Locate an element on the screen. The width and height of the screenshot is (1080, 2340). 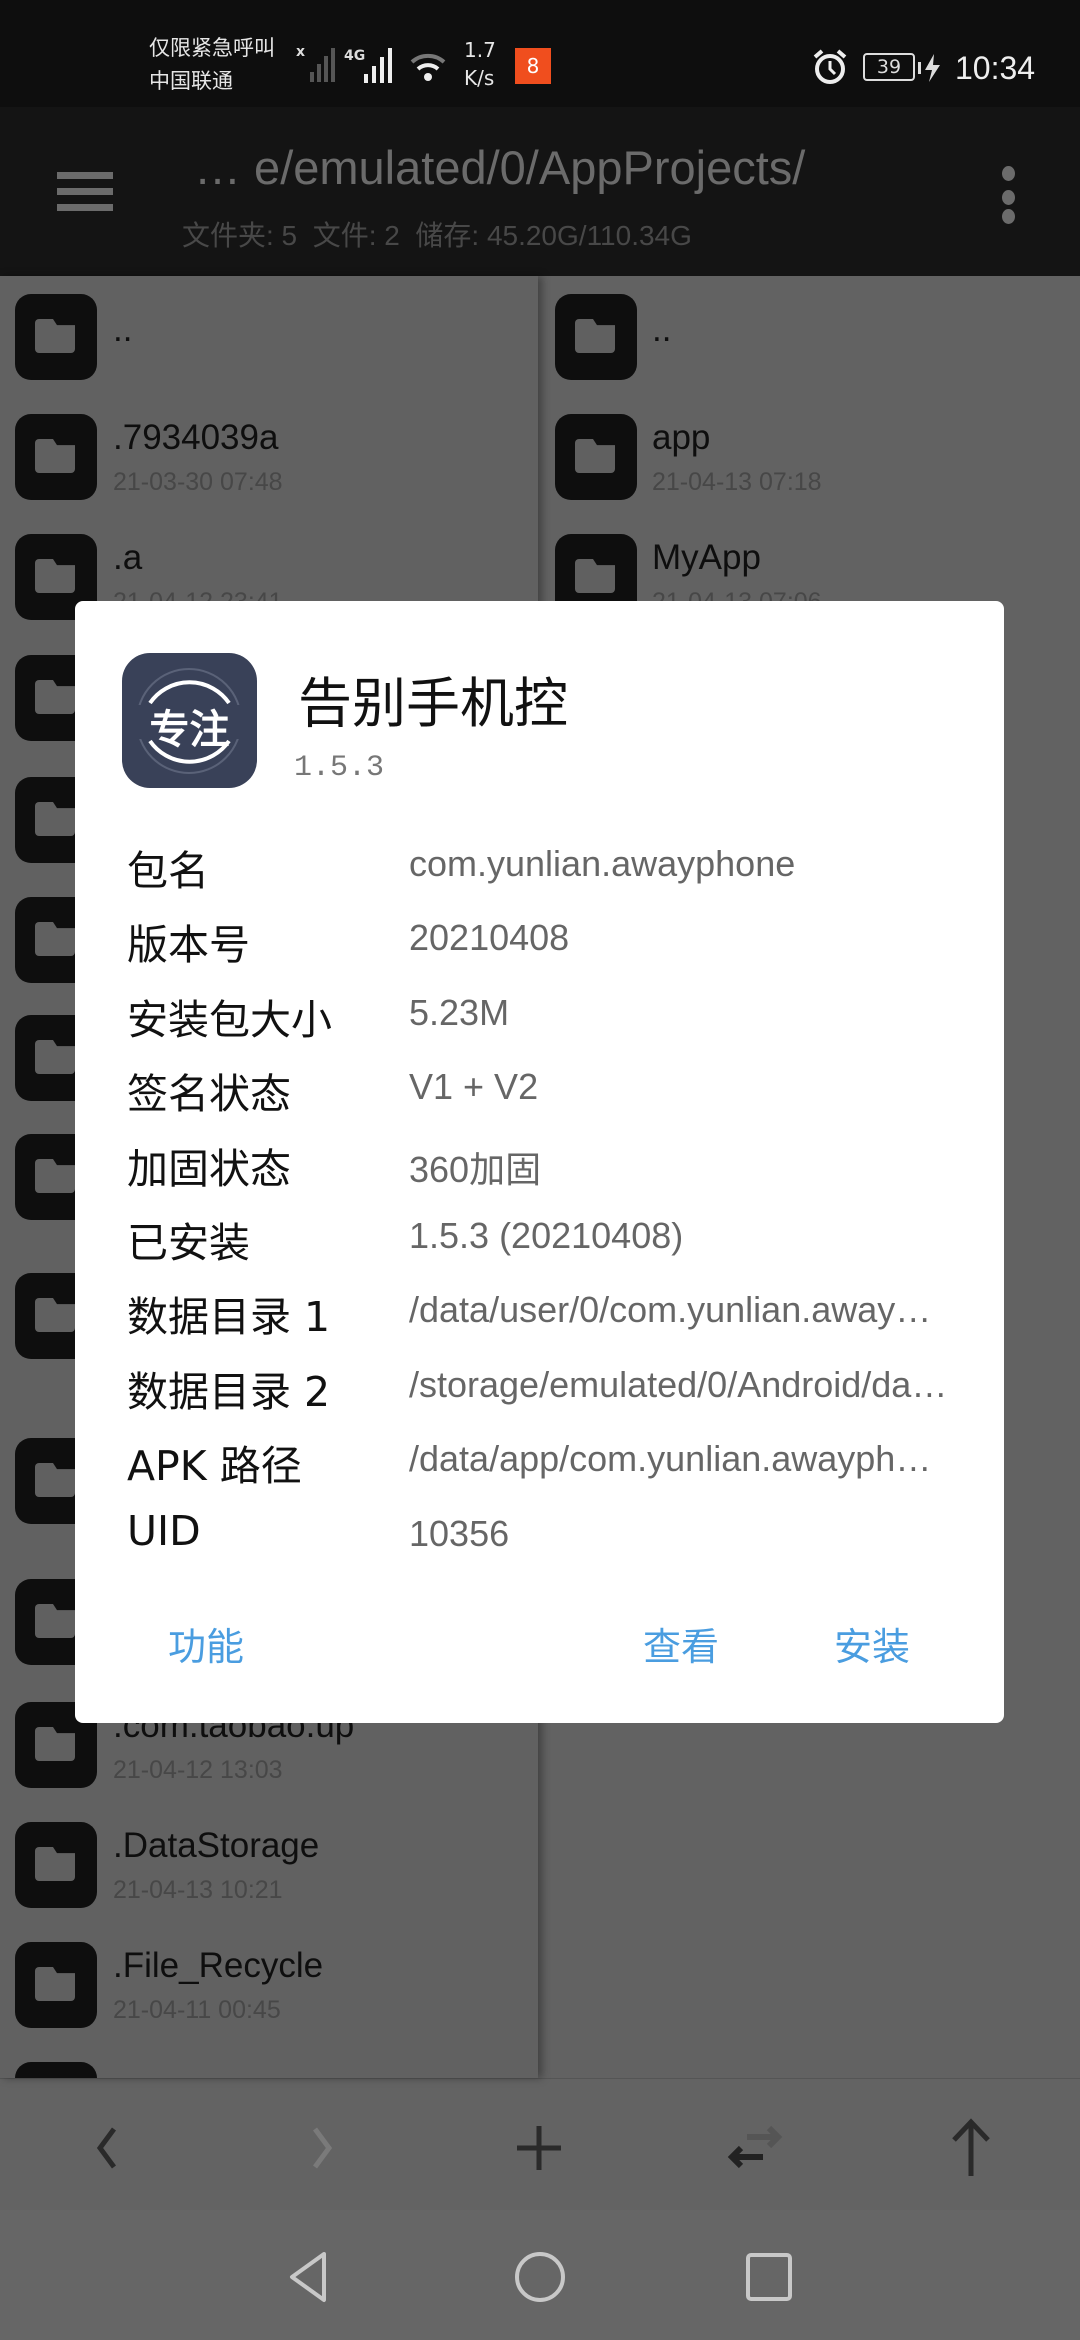
carrier-name: 中国联通 is located at coordinates (191, 81).